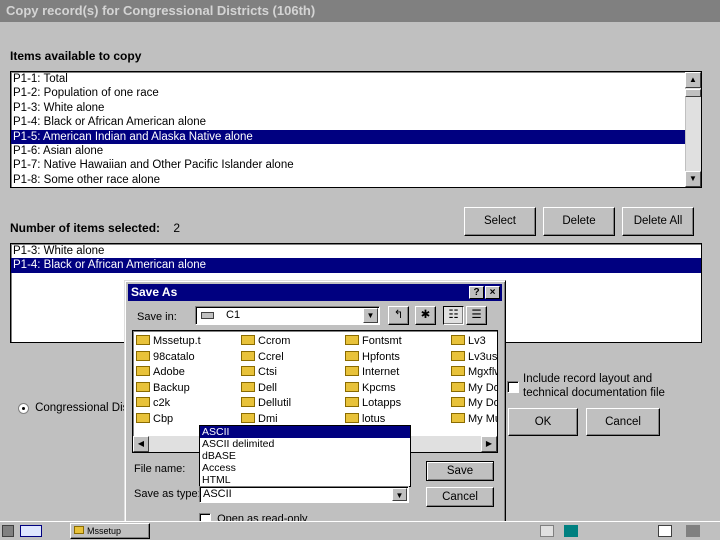  I want to click on close-icon: ×, so click(492, 292).